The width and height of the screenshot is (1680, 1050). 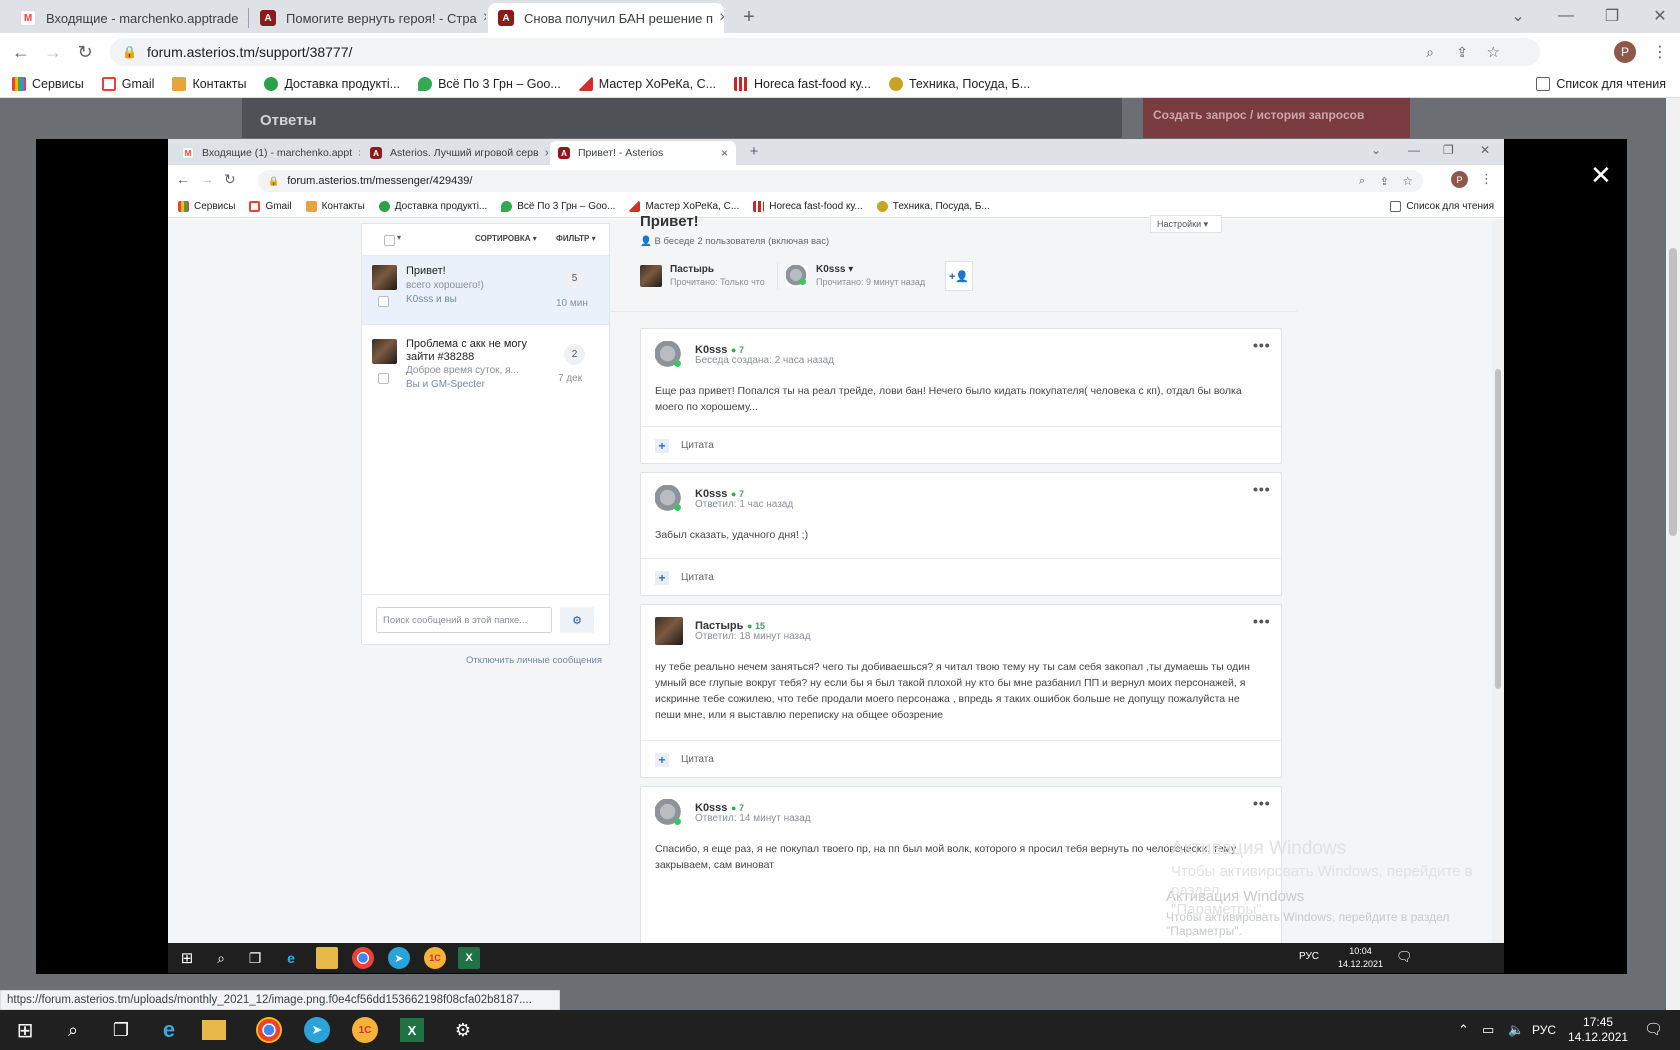 What do you see at coordinates (1463, 1030) in the screenshot?
I see `tray-chevron-icon: ⌃` at bounding box center [1463, 1030].